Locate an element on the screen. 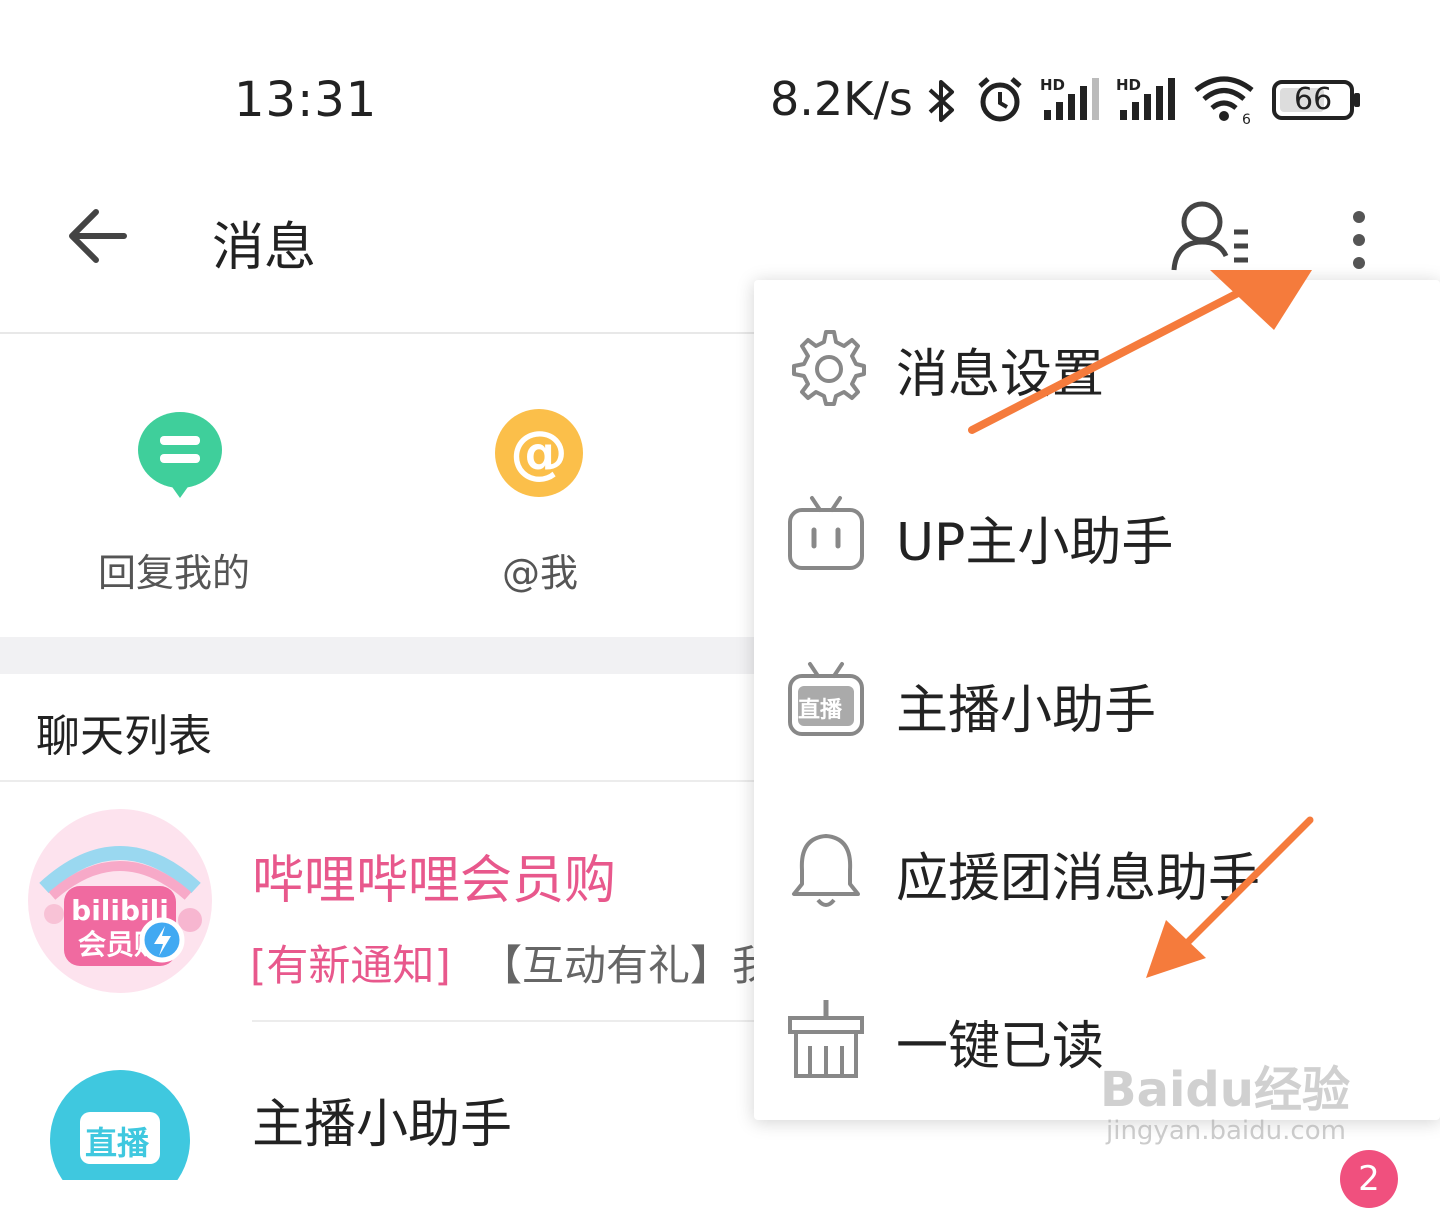 The height and width of the screenshot is (1208, 1440). list-item: 直播 主播小助手 [有新通知] 主播开播了 is located at coordinates (380, 1105).